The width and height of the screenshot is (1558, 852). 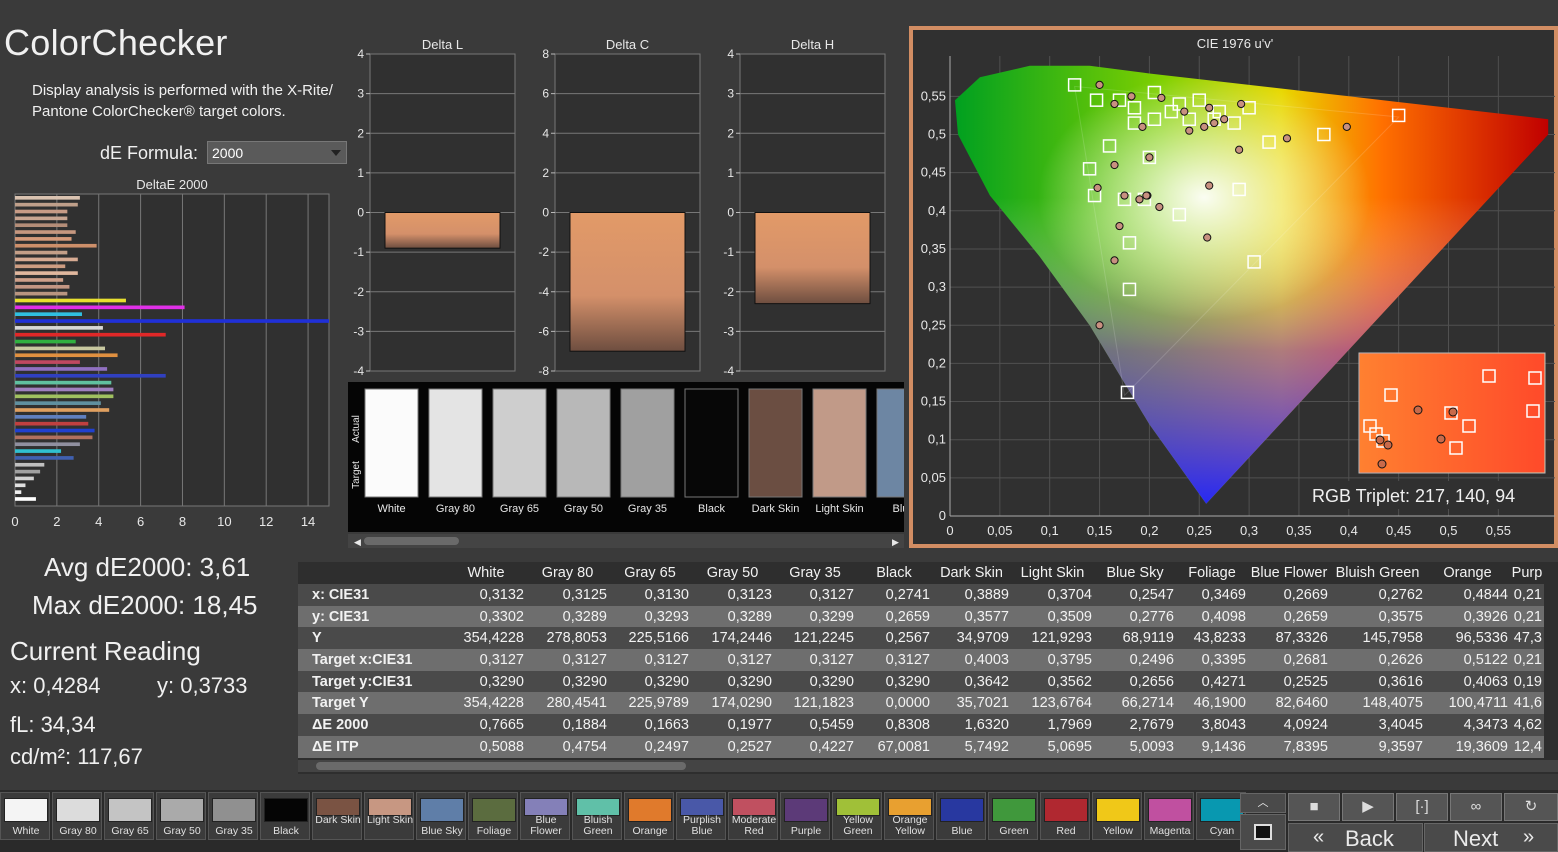 What do you see at coordinates (1476, 807) in the screenshot?
I see `loop-button: ∞` at bounding box center [1476, 807].